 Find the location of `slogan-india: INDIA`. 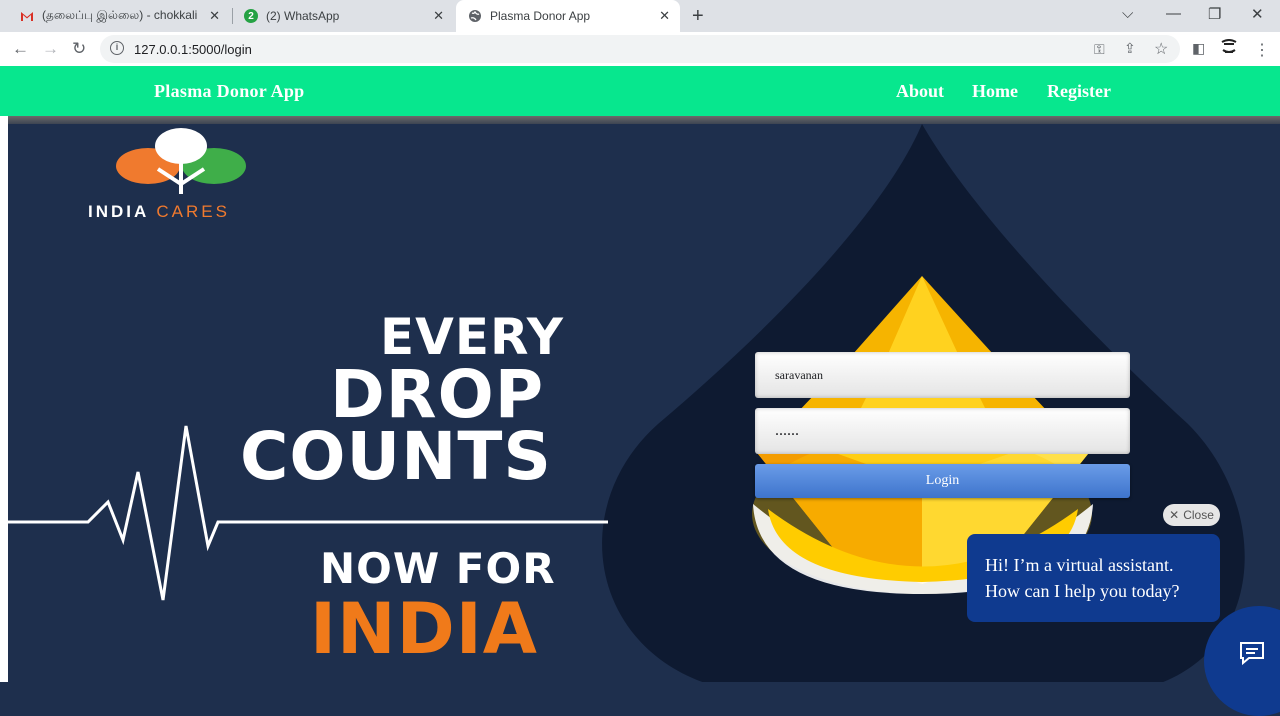

slogan-india: INDIA is located at coordinates (424, 629).